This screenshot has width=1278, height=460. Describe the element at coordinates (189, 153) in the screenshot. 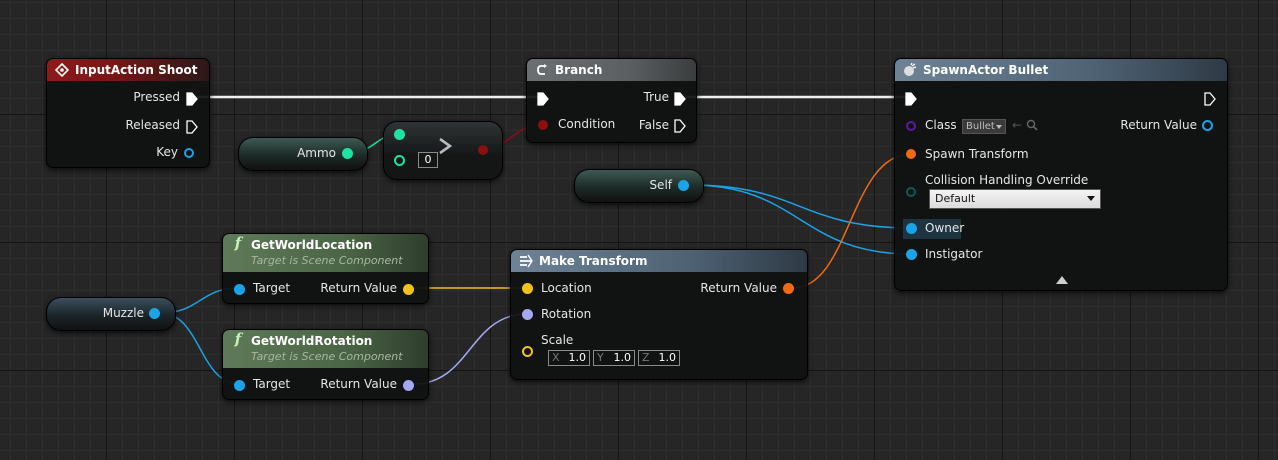

I see `key-pin` at that location.